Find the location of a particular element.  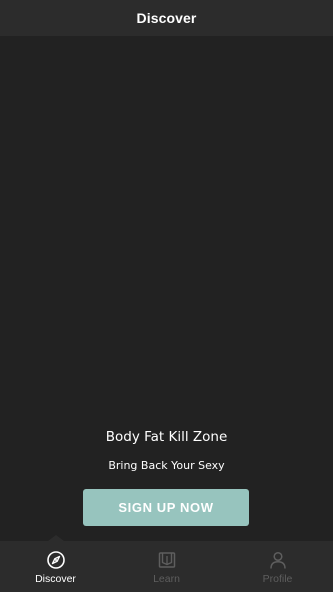

sign-up-button: SIGN UP NOW is located at coordinates (166, 507).